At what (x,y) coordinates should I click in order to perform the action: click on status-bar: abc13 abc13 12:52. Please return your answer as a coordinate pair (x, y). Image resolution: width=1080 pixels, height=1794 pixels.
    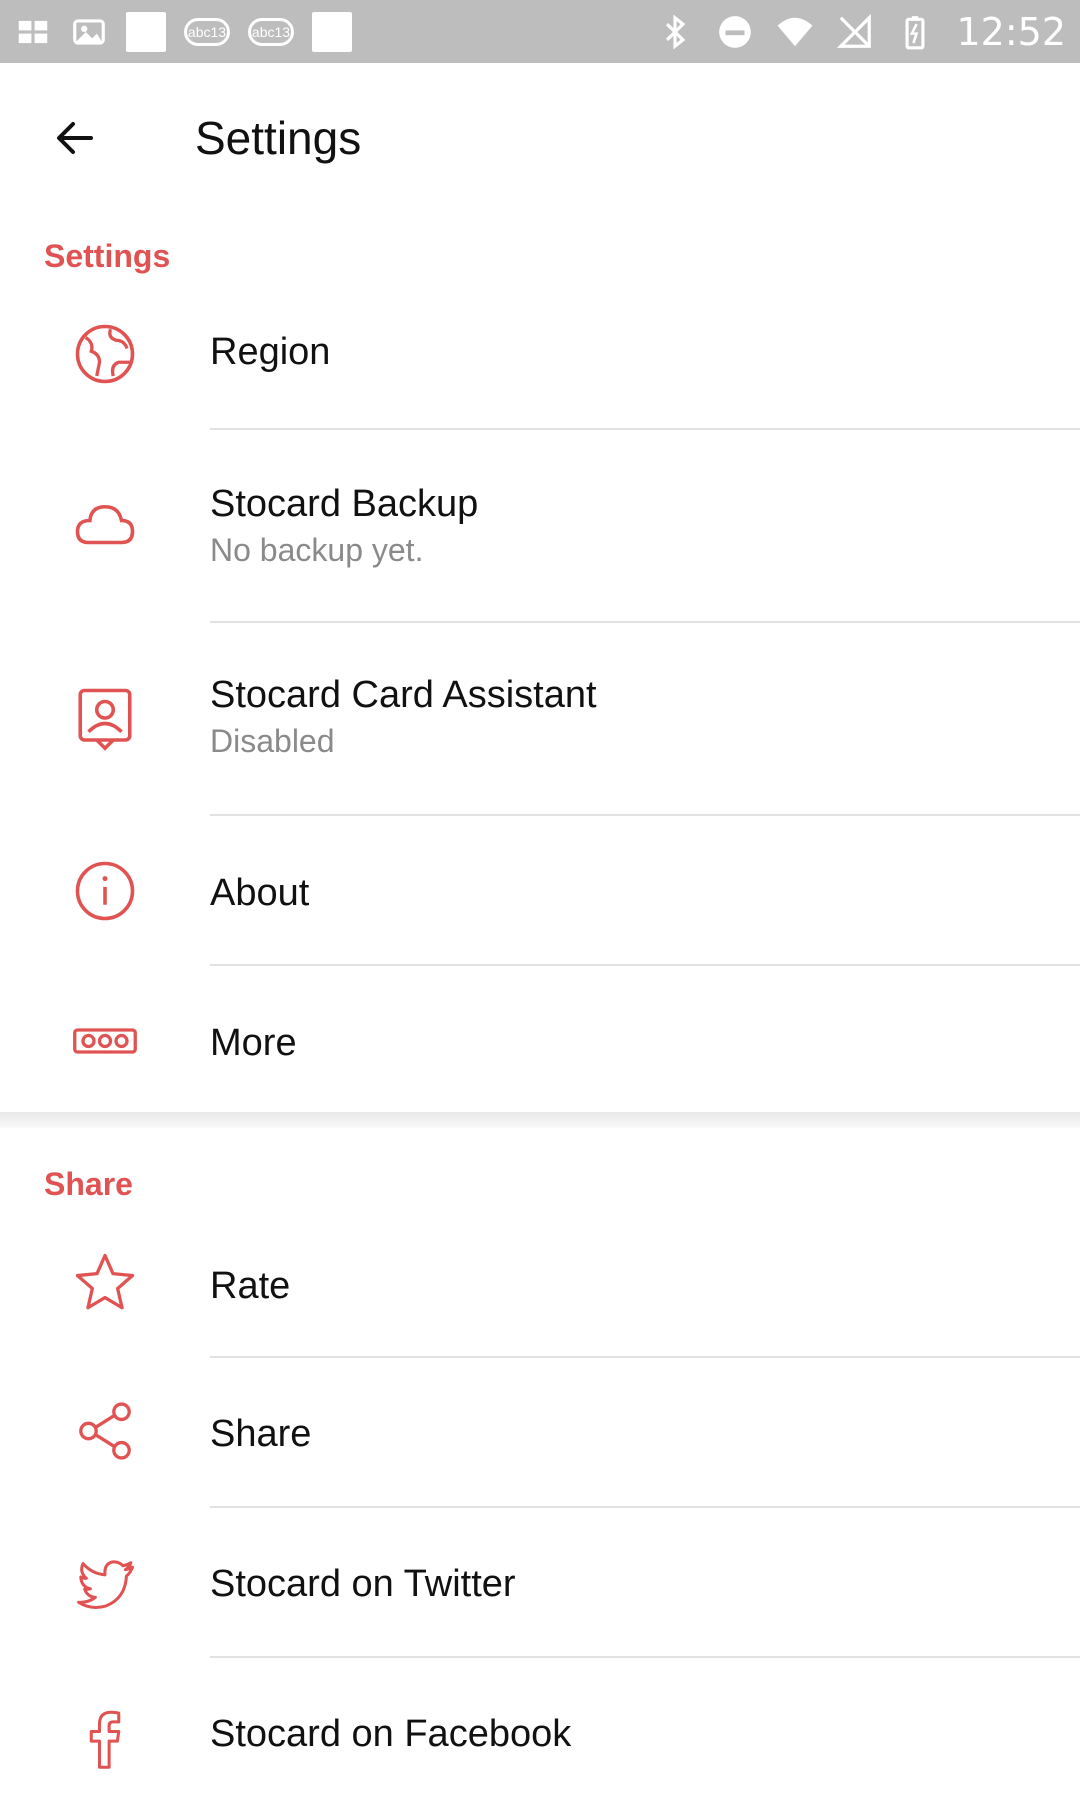
    Looking at the image, I should click on (540, 31).